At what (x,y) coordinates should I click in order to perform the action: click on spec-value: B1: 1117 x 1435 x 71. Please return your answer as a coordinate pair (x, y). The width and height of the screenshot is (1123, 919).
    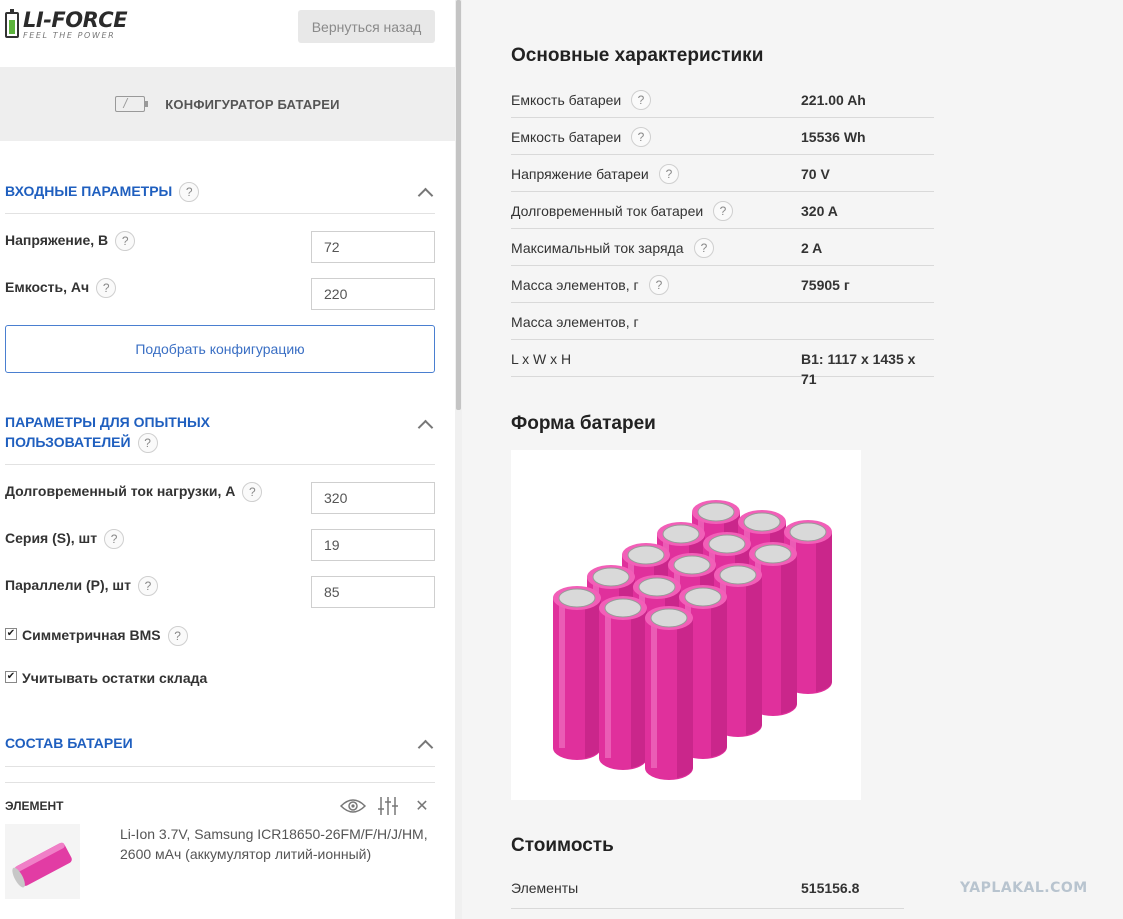
    Looking at the image, I should click on (858, 369).